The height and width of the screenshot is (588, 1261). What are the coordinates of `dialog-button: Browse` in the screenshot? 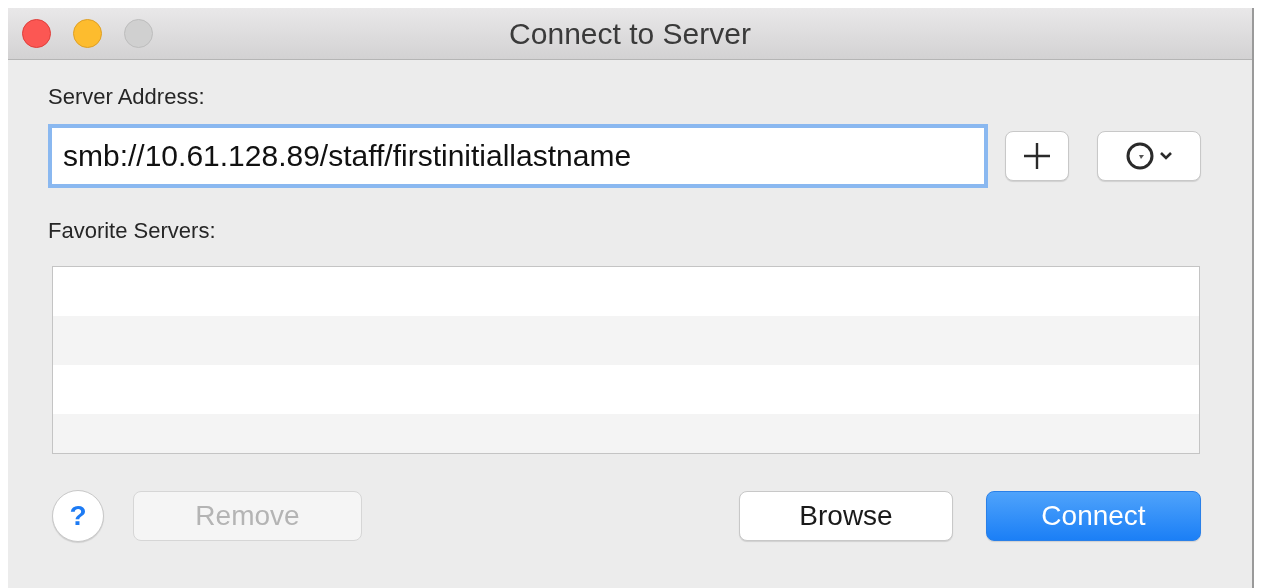 It's located at (846, 516).